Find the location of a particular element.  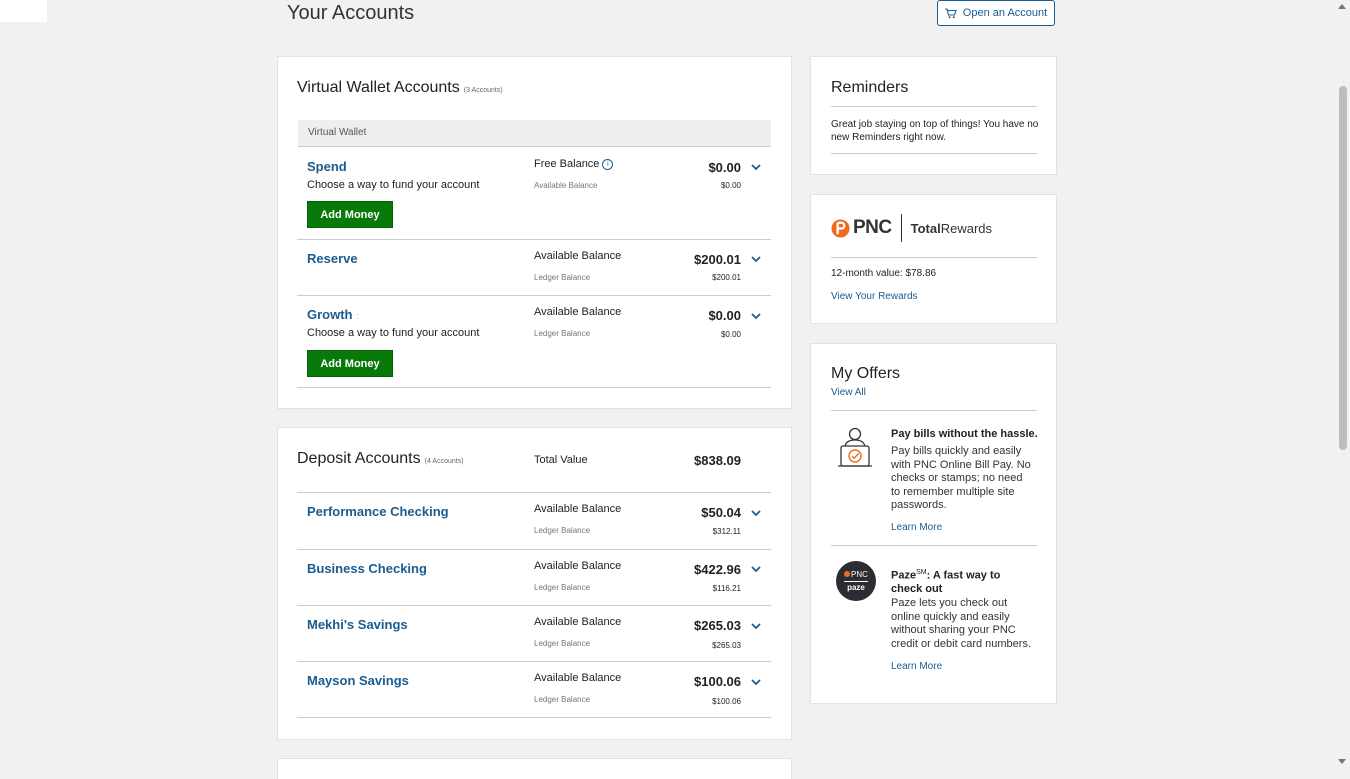

virtual-wallet-title-text: Virtual Wallet Accounts is located at coordinates (378, 87).